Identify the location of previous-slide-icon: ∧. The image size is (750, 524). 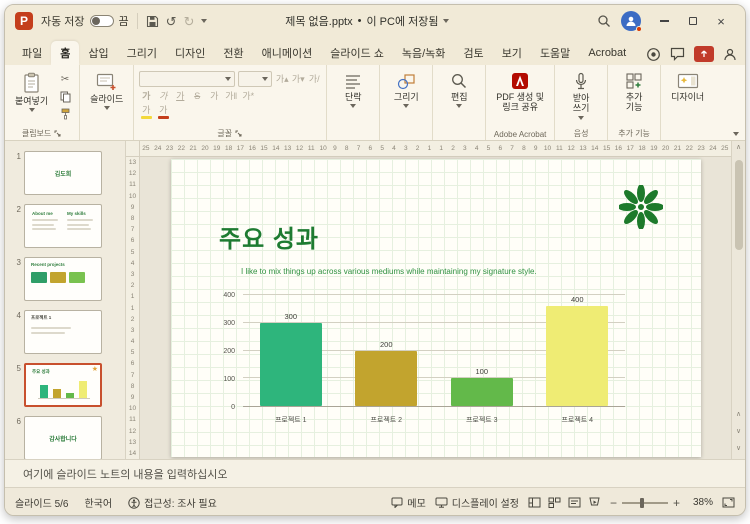
(738, 414).